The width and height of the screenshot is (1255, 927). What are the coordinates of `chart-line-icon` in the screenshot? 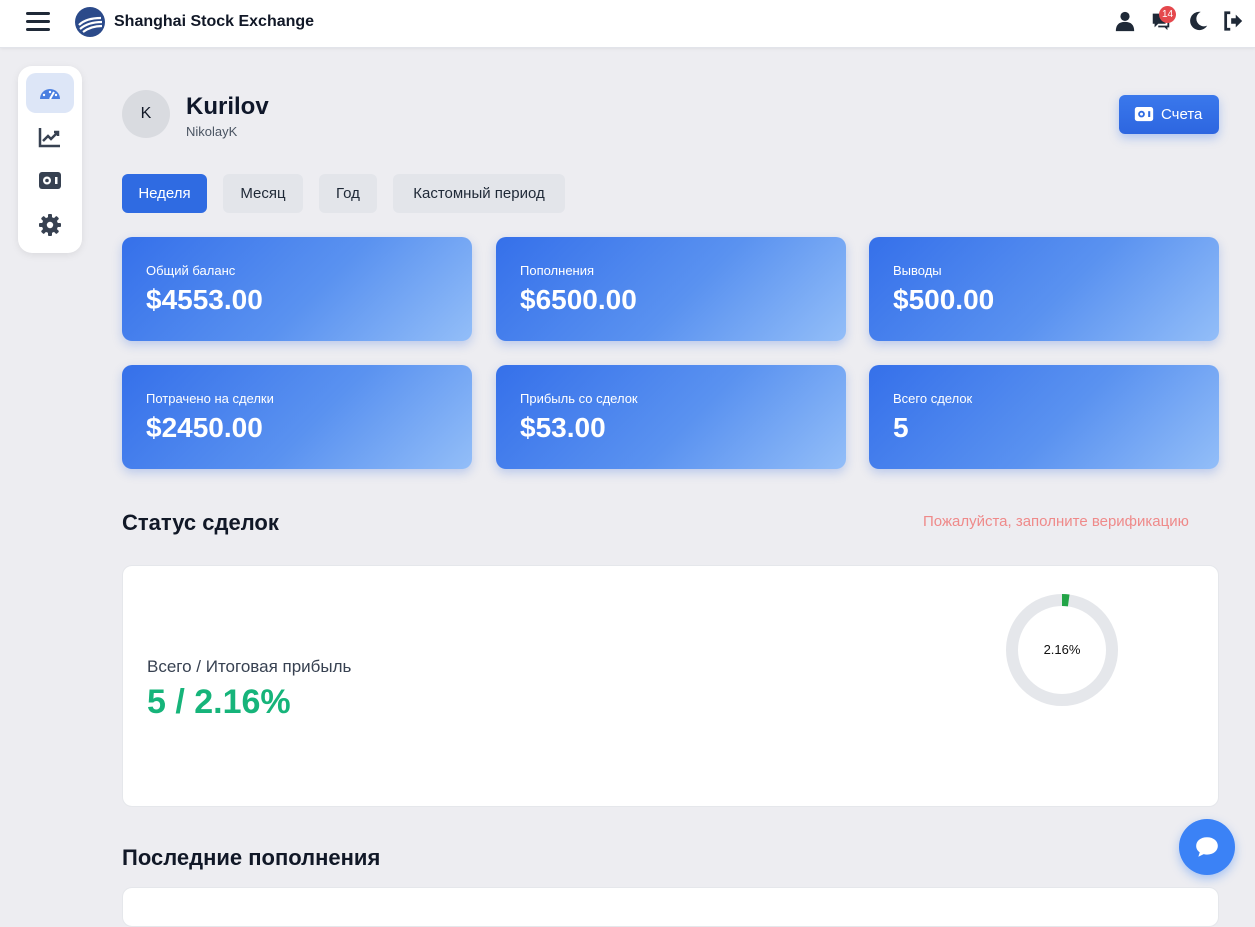 It's located at (49, 138).